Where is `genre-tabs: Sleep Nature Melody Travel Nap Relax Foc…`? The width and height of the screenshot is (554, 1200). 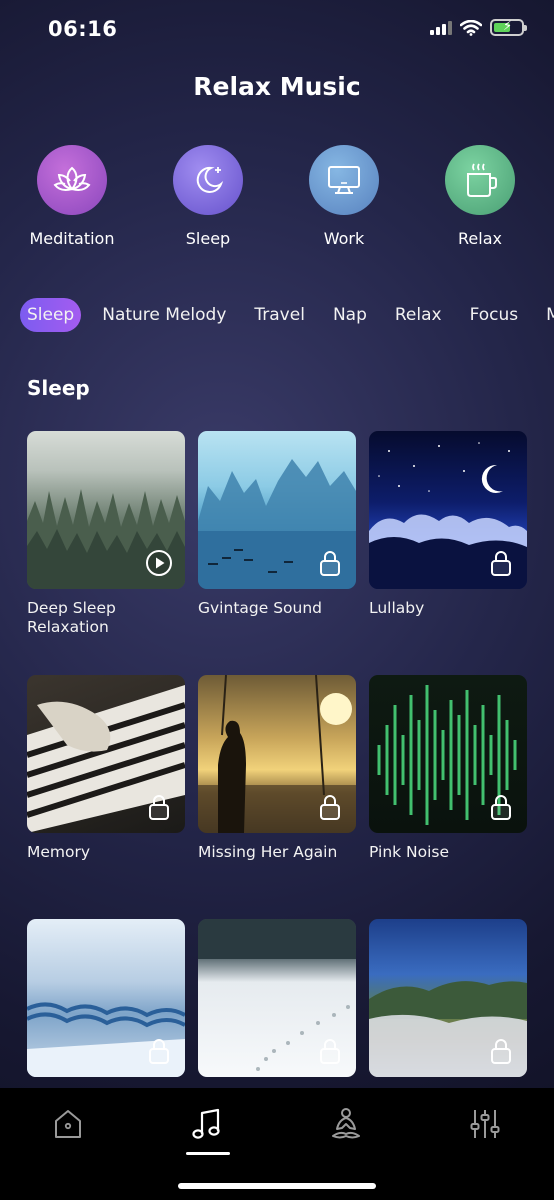 genre-tabs: Sleep Nature Melody Travel Nap Relax Foc… is located at coordinates (287, 315).